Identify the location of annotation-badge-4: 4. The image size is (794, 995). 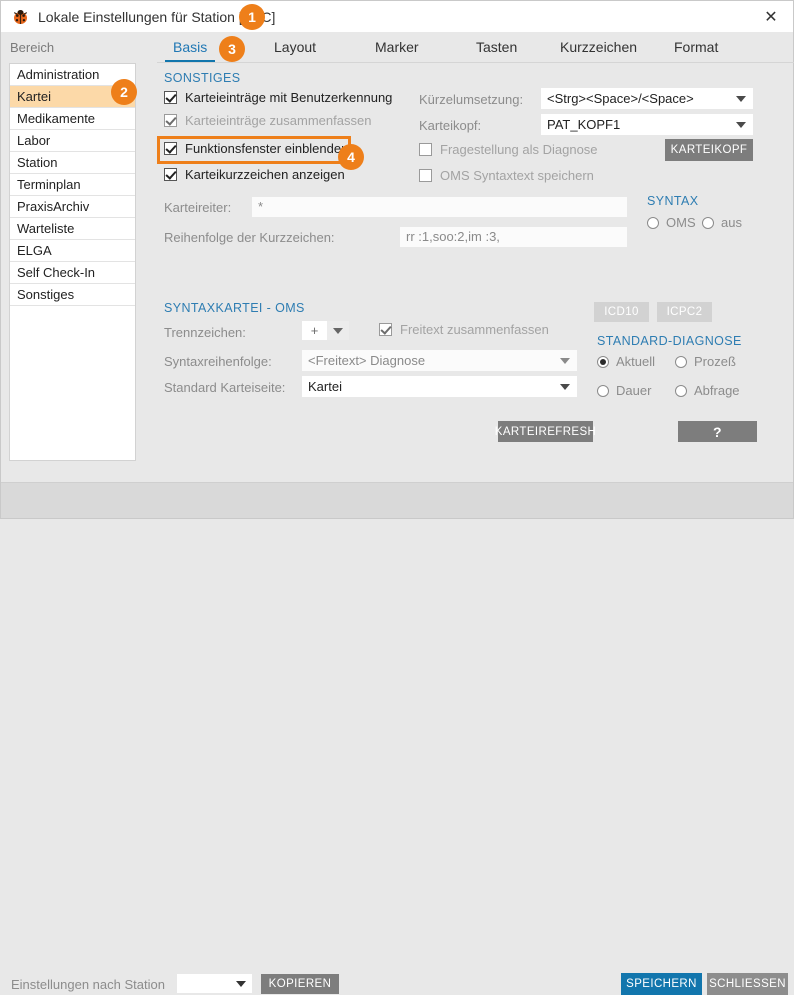
(351, 157).